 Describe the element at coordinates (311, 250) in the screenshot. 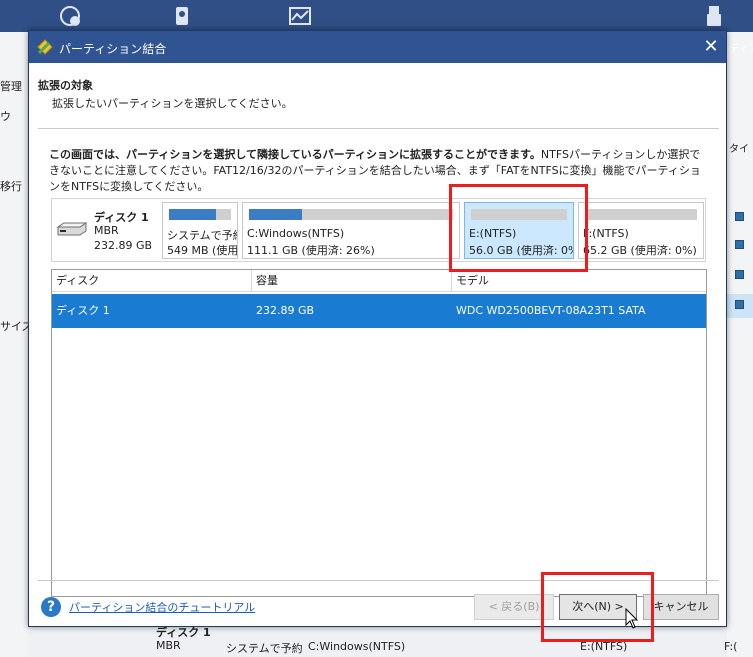

I see `partition-usage: 111.1 GB (使用済: 26%)` at that location.